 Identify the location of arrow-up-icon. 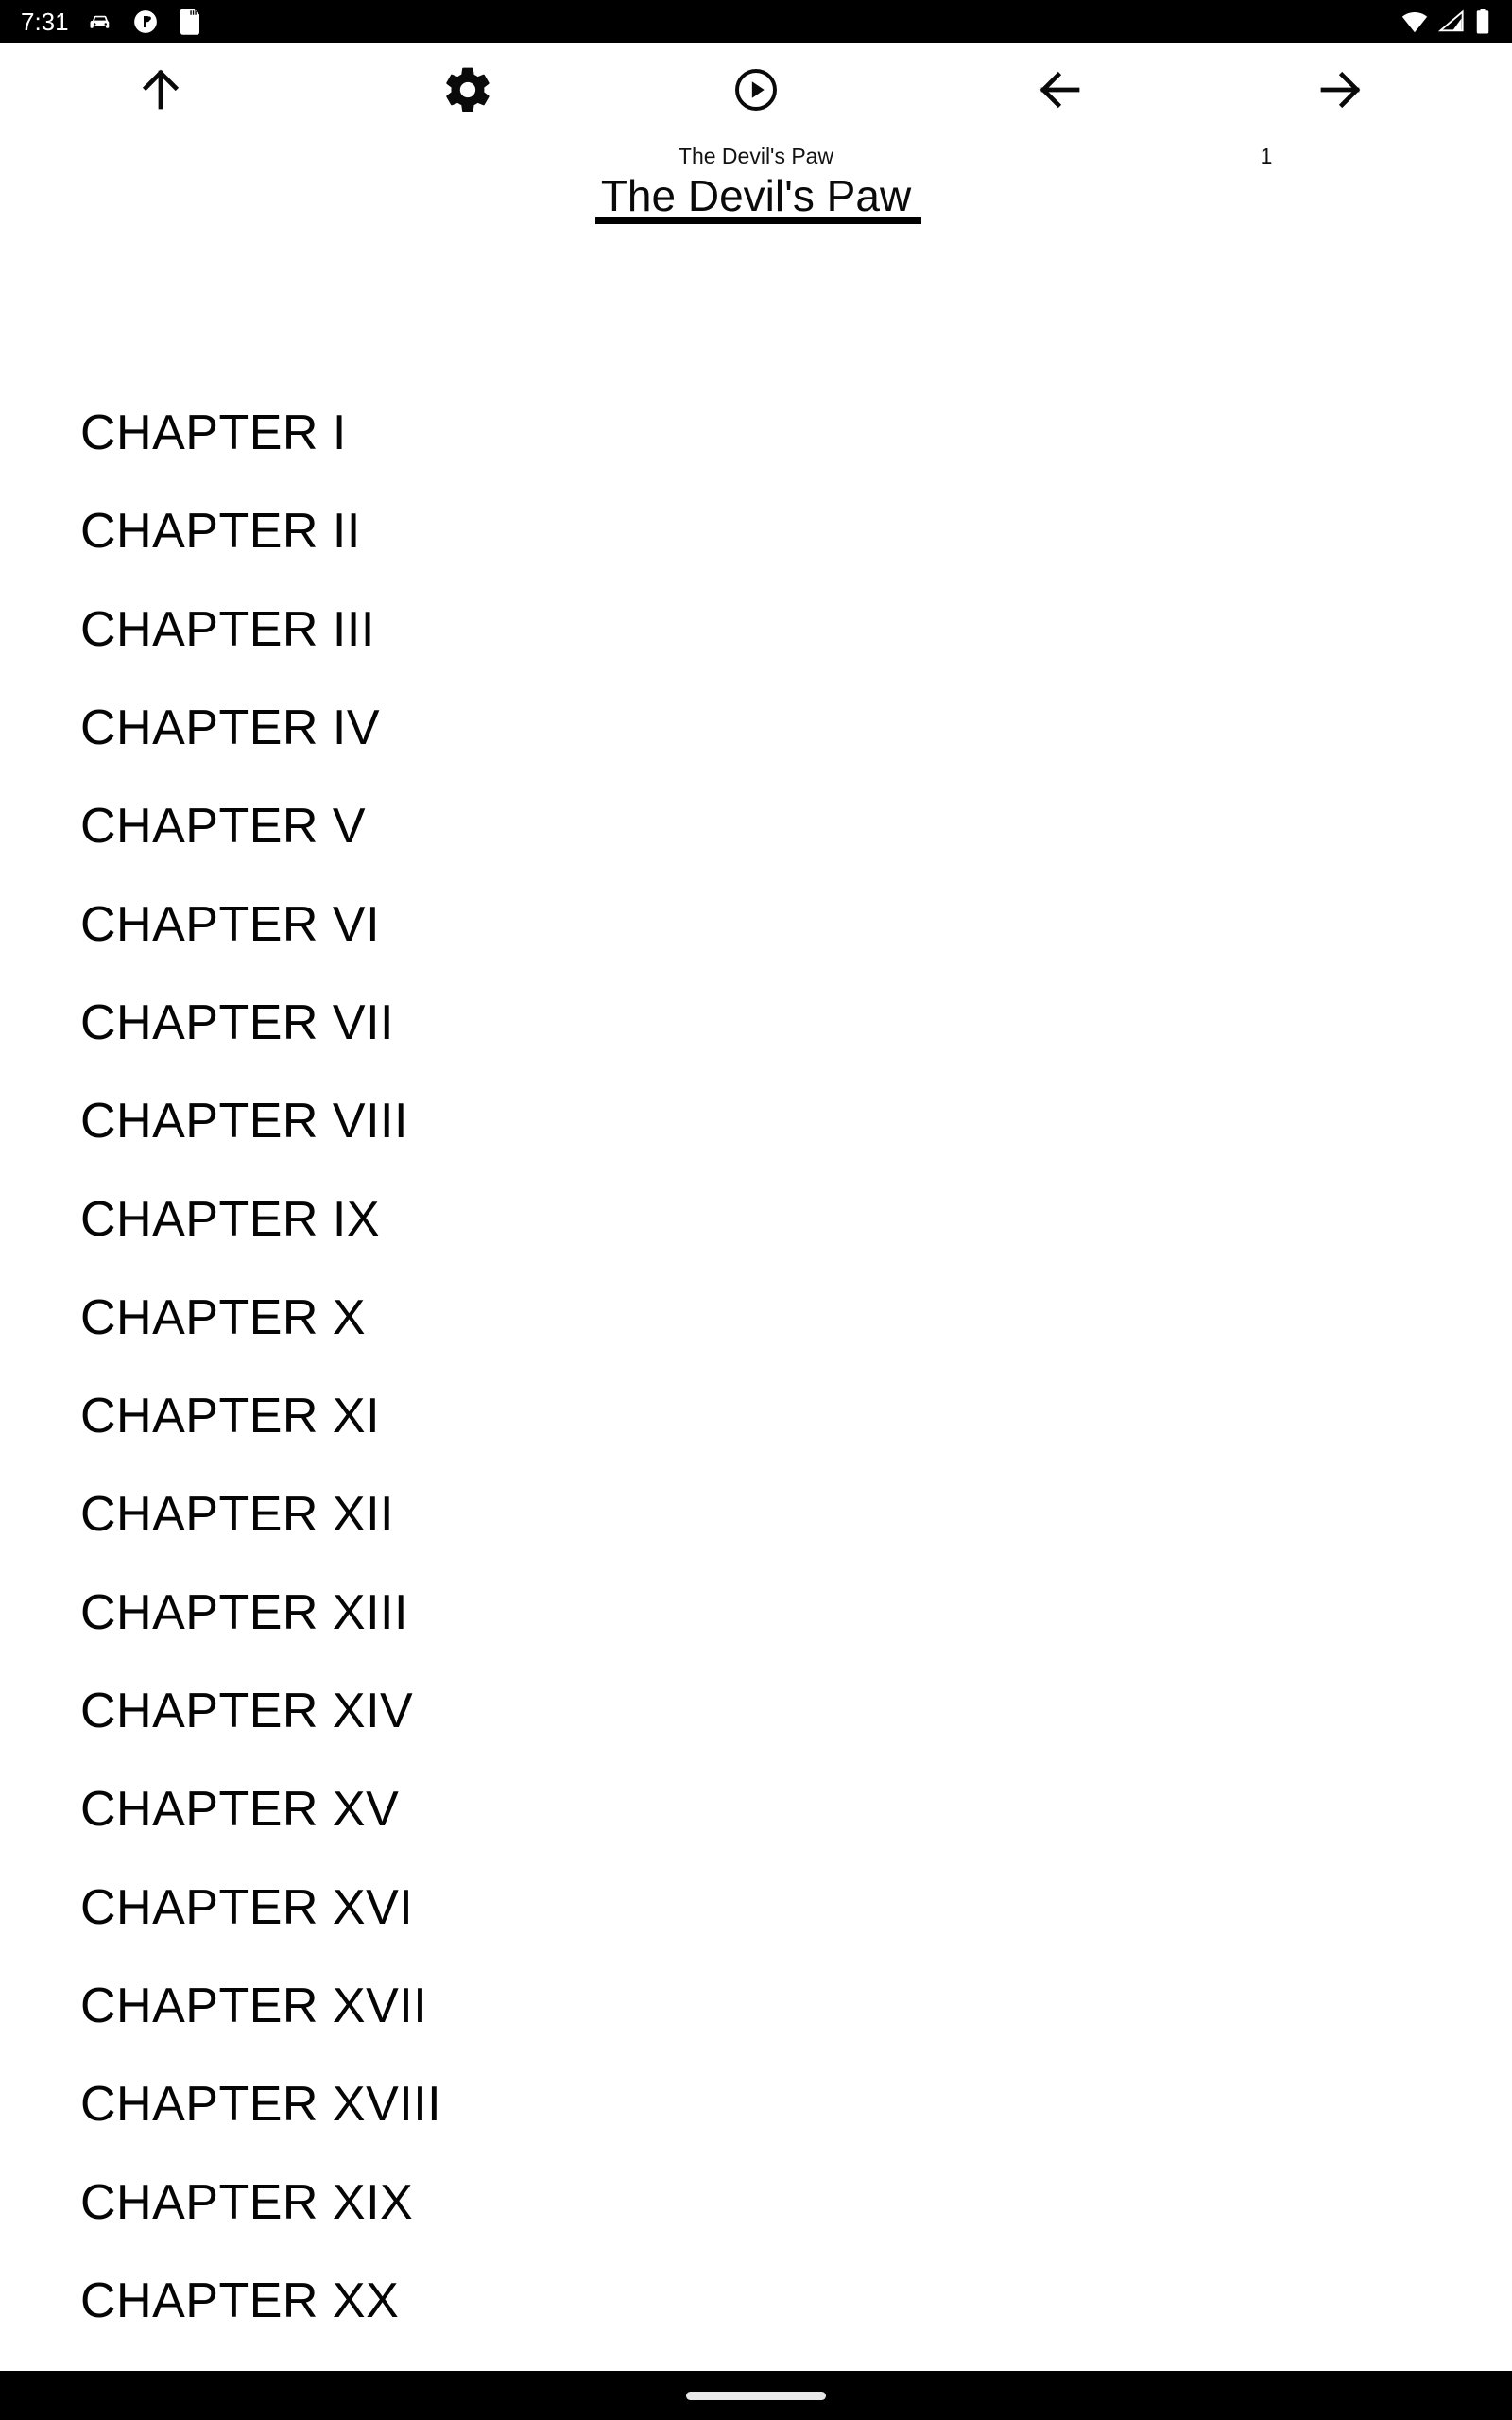
(160, 91).